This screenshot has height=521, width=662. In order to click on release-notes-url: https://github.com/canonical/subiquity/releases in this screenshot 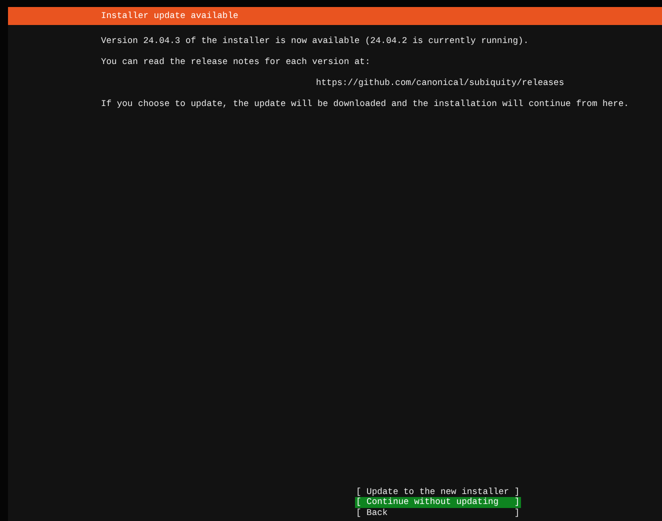, I will do `click(440, 83)`.